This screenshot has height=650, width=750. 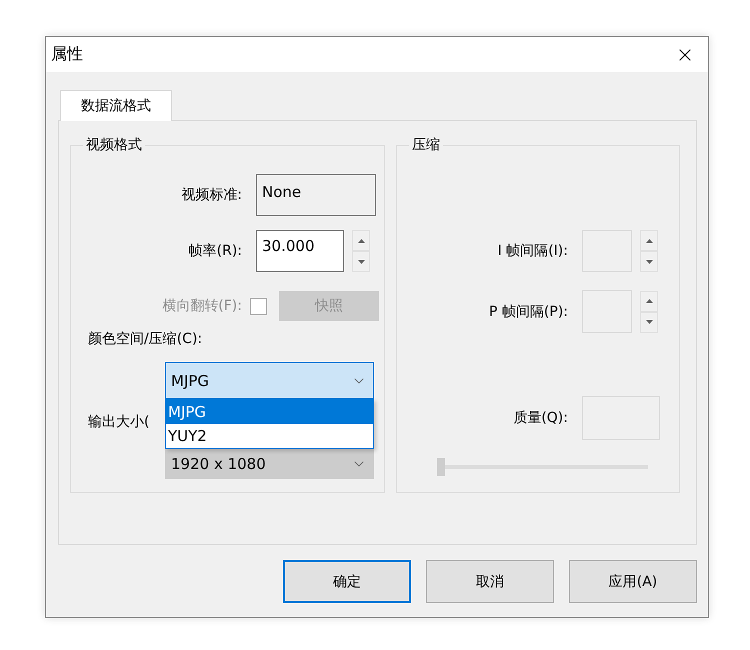 What do you see at coordinates (269, 436) in the screenshot?
I see `dropdown-option: YUY2` at bounding box center [269, 436].